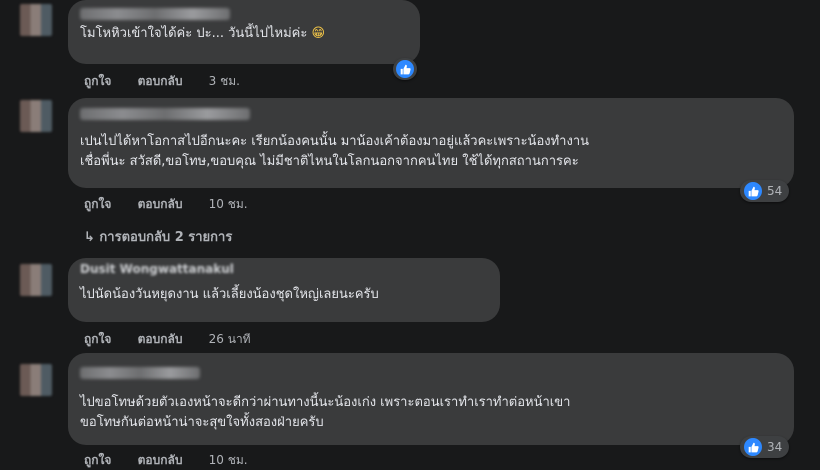 The width and height of the screenshot is (820, 470). Describe the element at coordinates (158, 236) in the screenshot. I see `view-replies-link: ↳ การตอบกลับ 2 รายการ` at that location.